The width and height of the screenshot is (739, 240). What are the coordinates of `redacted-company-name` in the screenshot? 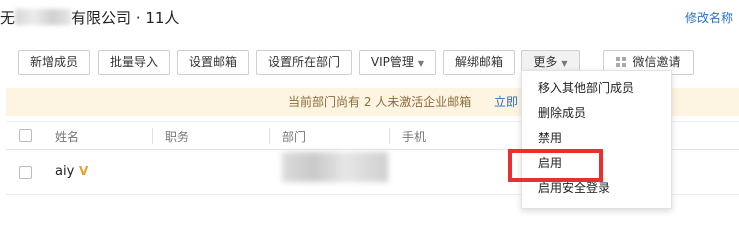 It's located at (43, 17).